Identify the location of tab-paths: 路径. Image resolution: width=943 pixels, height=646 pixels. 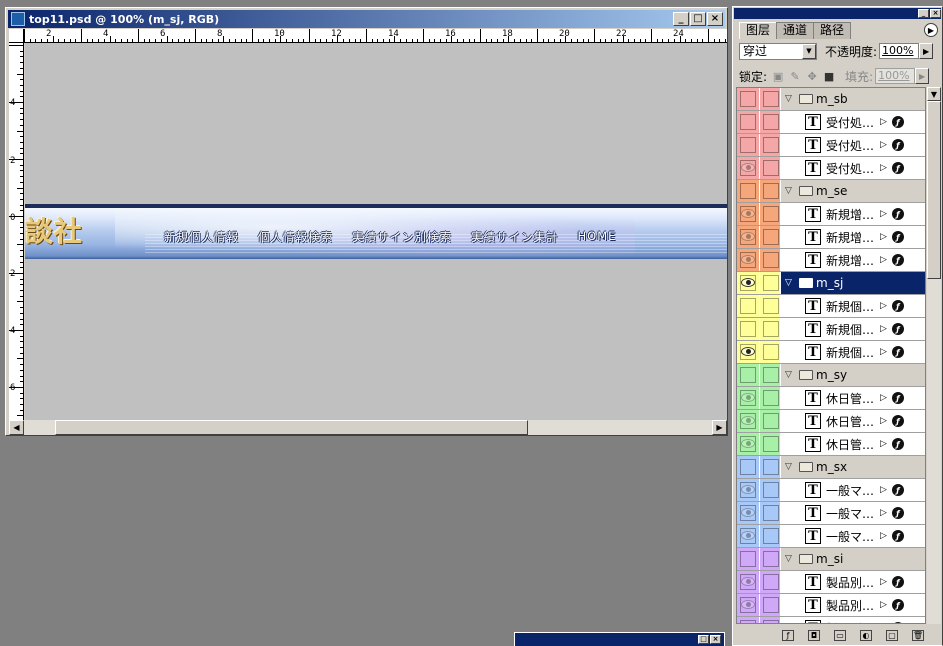
(832, 30).